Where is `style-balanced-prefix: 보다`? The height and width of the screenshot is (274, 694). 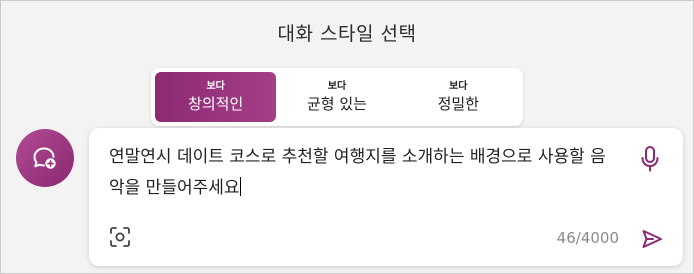
style-balanced-prefix: 보다 is located at coordinates (337, 86).